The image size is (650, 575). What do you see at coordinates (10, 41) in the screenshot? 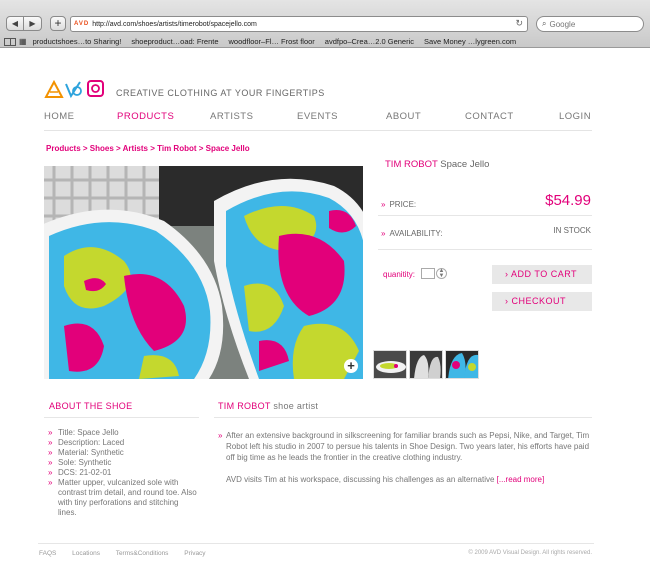
I see `bookmarks-book-icon` at bounding box center [10, 41].